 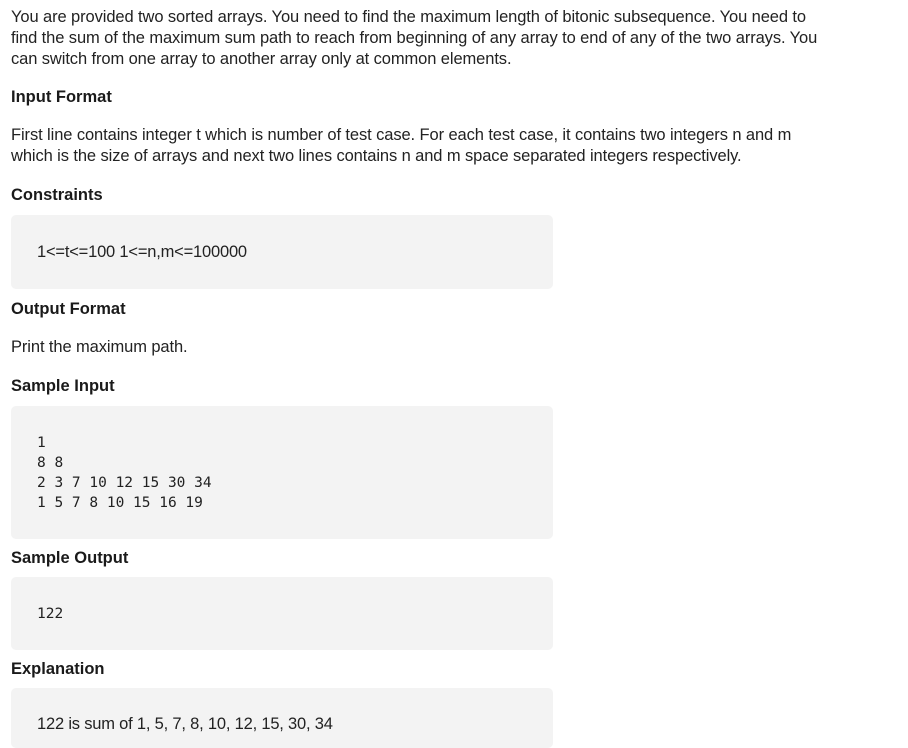 I want to click on sample-input-heading: Sample Input, so click(x=63, y=386).